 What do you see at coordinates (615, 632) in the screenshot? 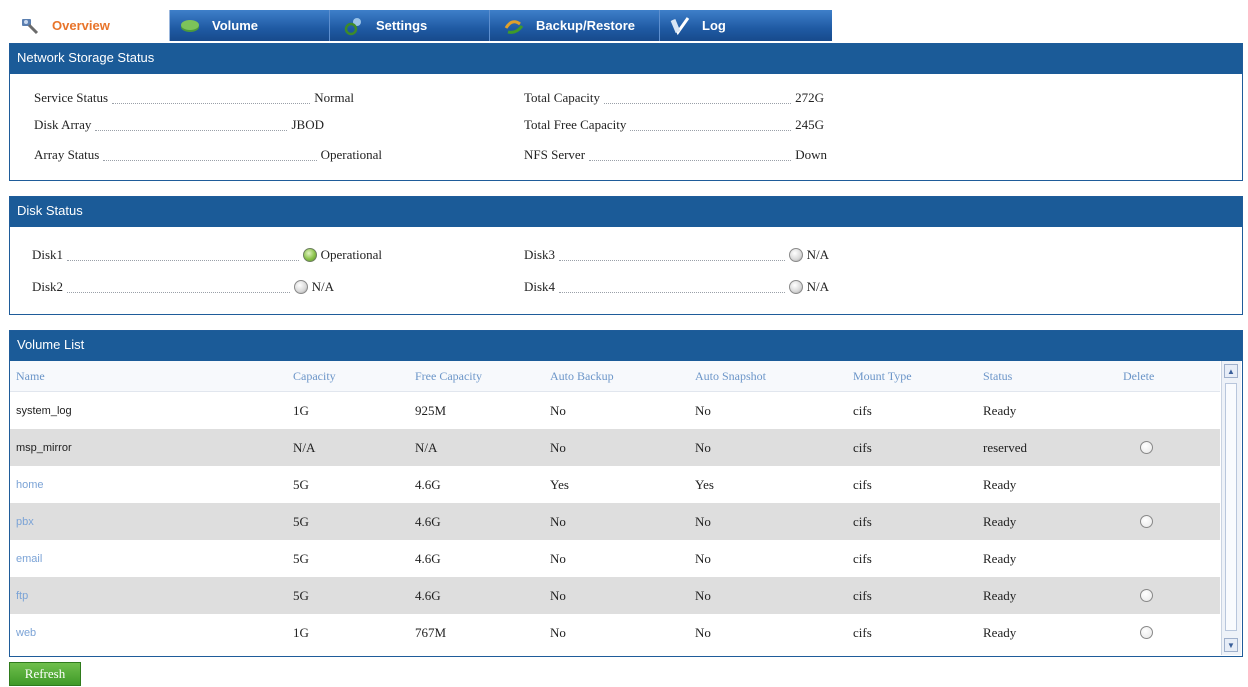
I see `table-row: web 1G 767M No No cifs Ready` at bounding box center [615, 632].